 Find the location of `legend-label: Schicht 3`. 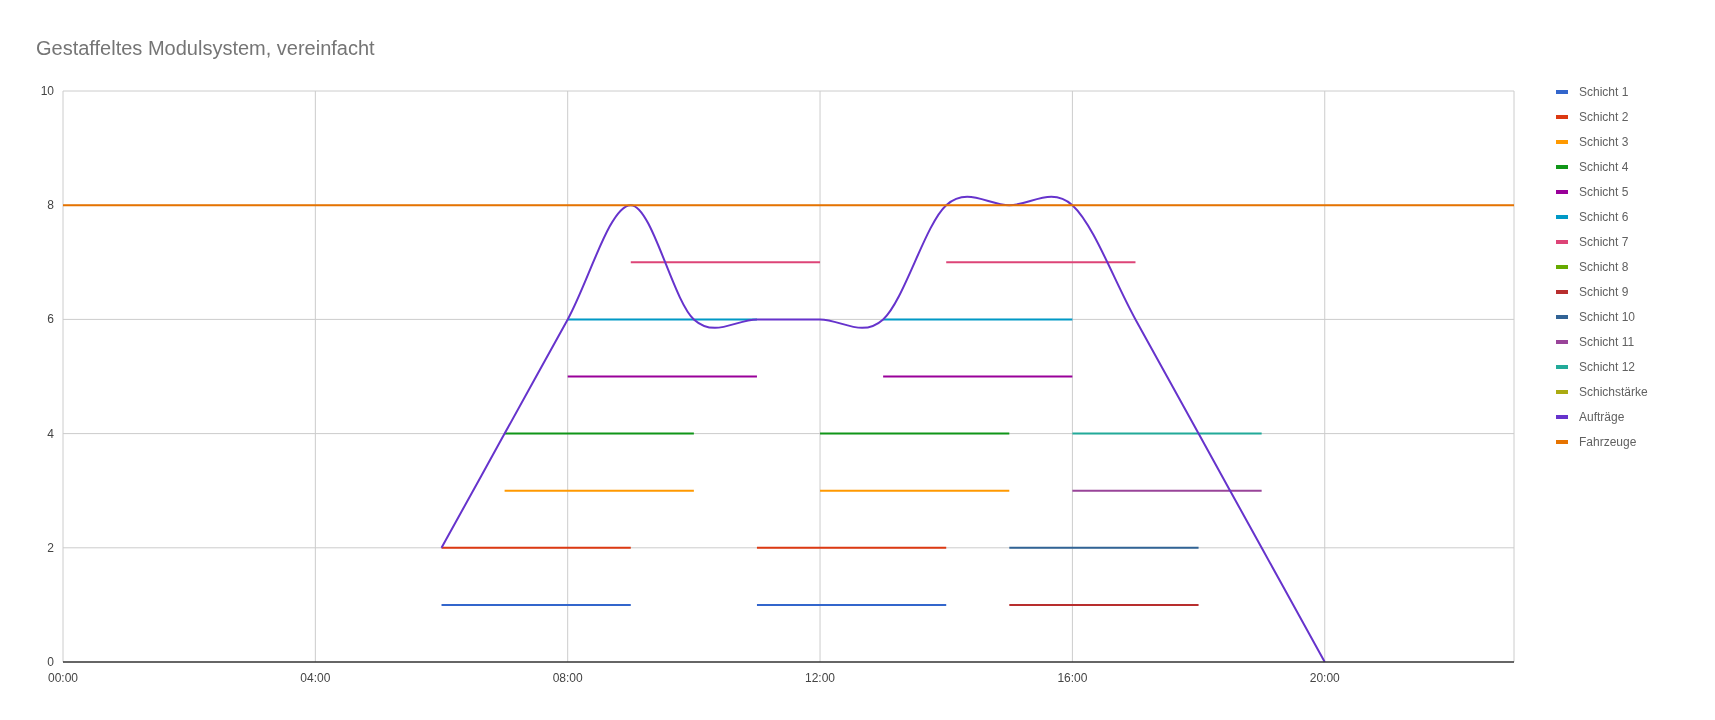

legend-label: Schicht 3 is located at coordinates (1604, 142).